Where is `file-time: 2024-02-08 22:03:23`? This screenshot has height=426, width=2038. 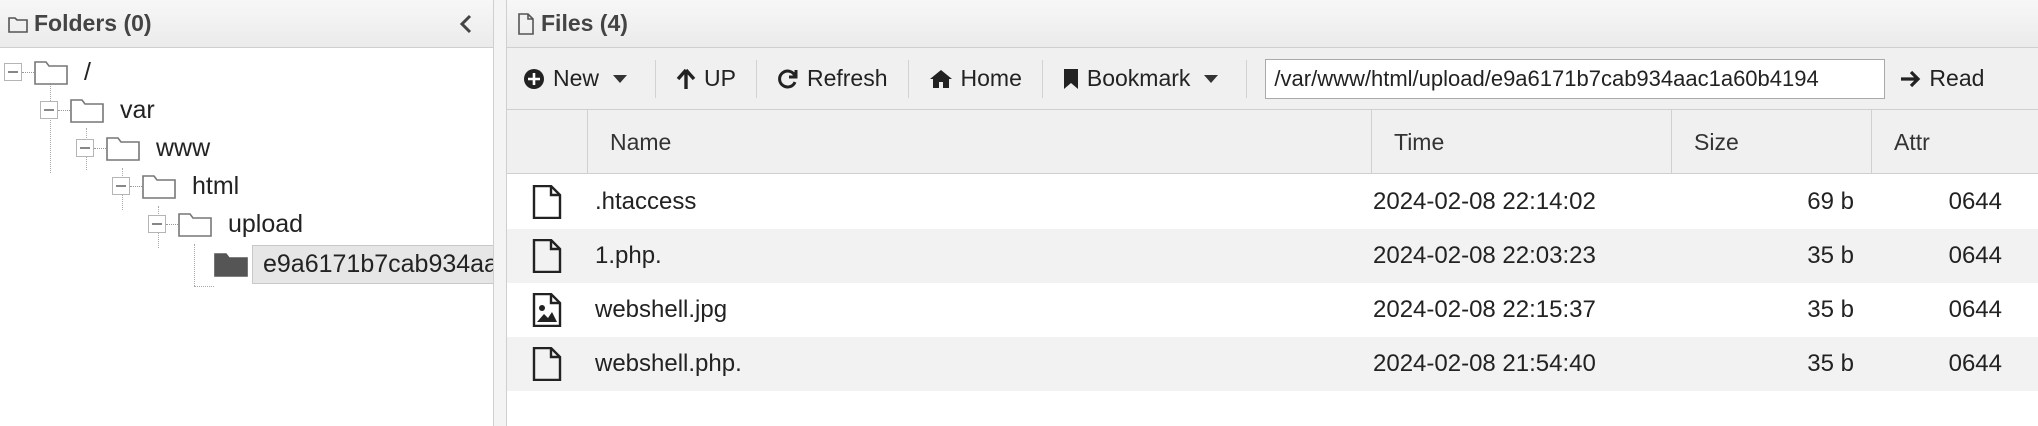
file-time: 2024-02-08 22:03:23 is located at coordinates (1484, 255).